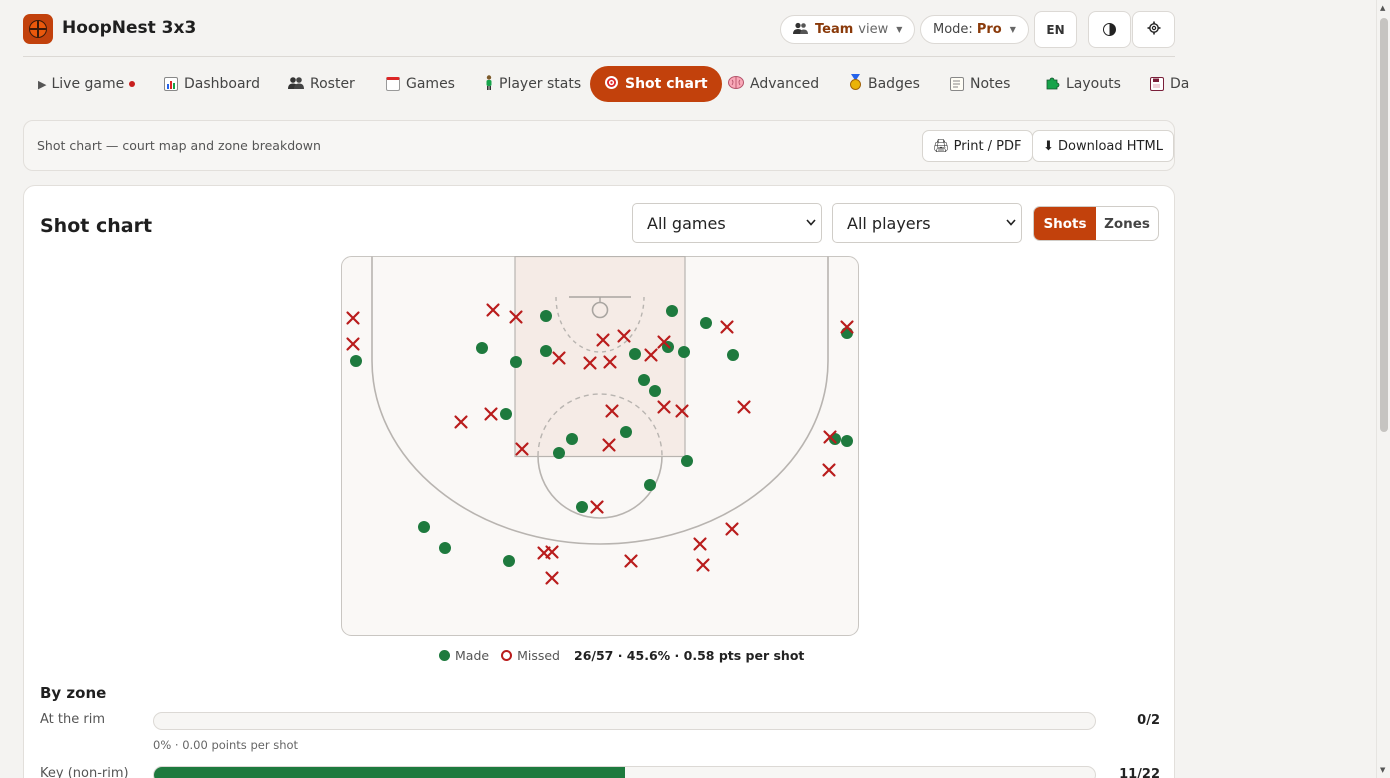 The height and width of the screenshot is (778, 1390). I want to click on players-select-value: All players, so click(889, 223).